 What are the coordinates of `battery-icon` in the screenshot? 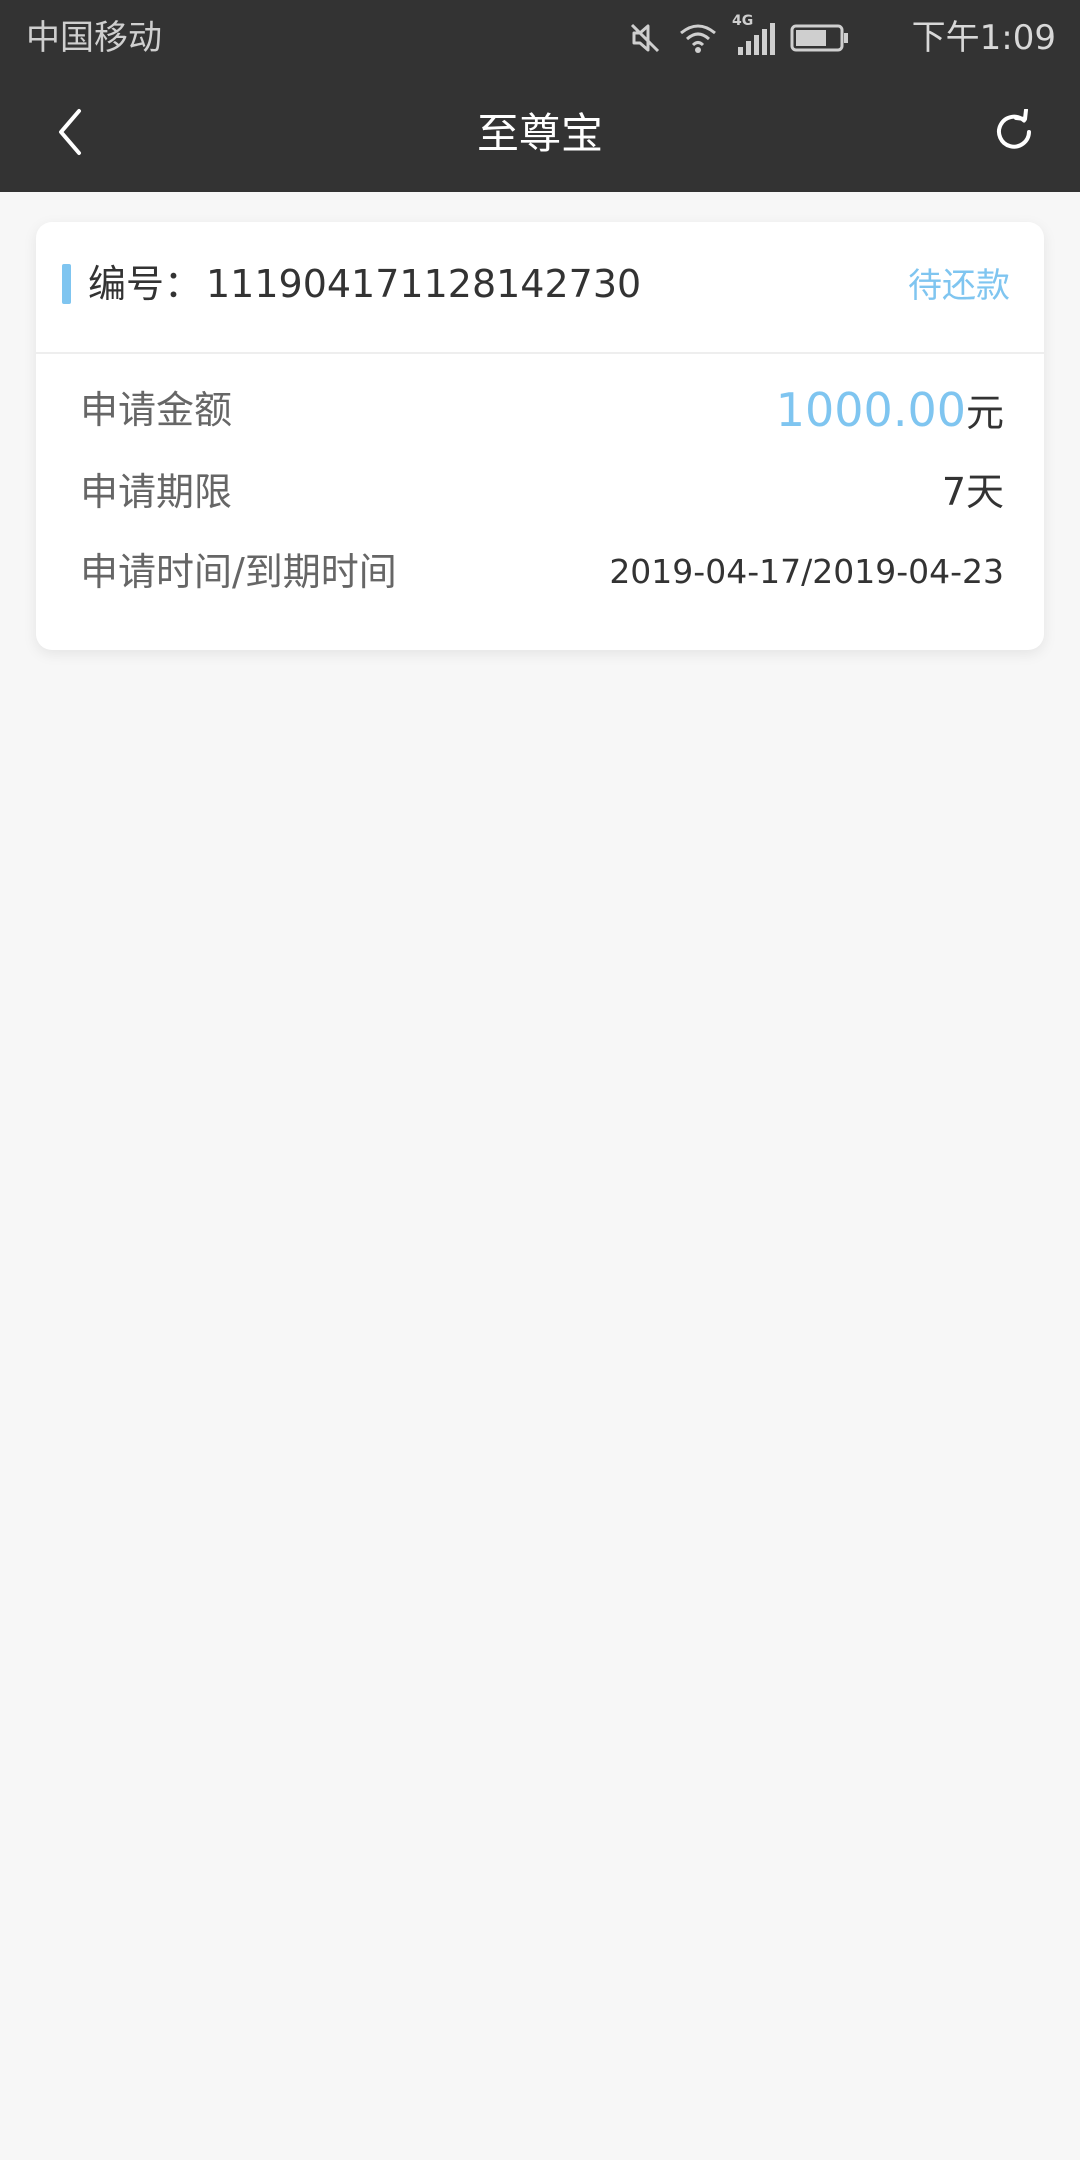 It's located at (820, 38).